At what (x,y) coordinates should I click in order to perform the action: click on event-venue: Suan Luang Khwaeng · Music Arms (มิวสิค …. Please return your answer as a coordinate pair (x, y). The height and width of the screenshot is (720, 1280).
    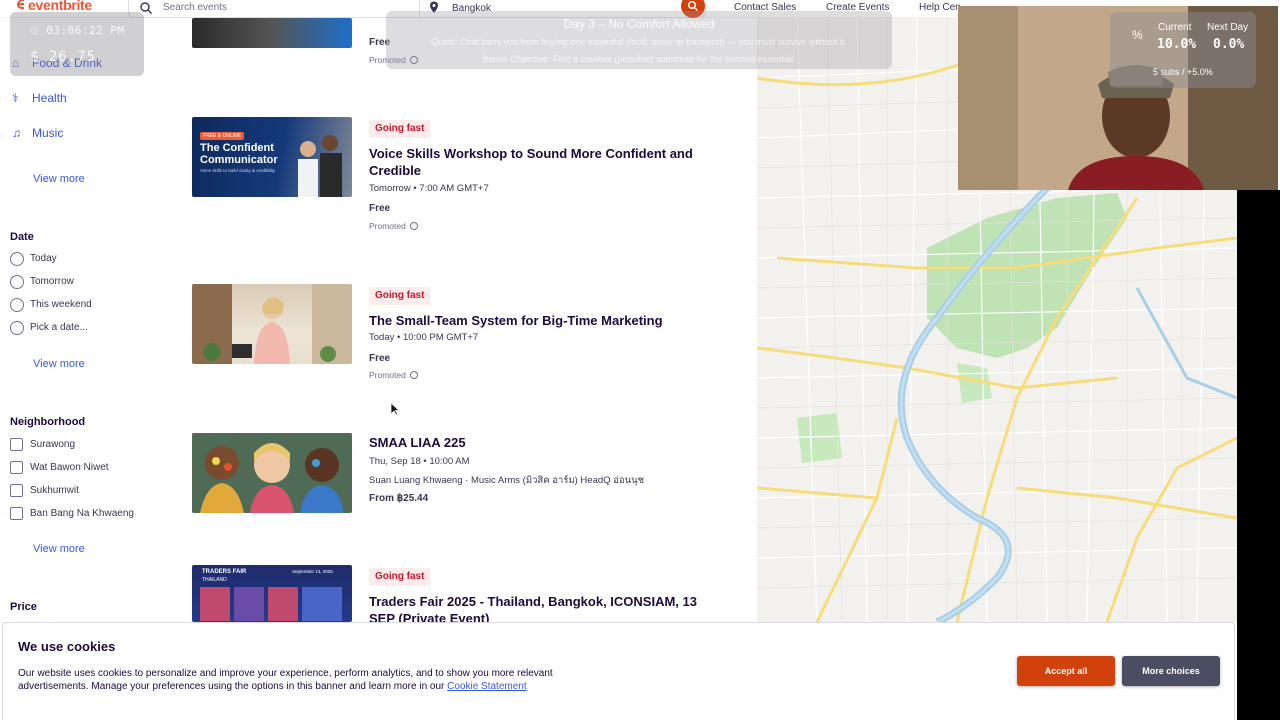
    Looking at the image, I should click on (507, 480).